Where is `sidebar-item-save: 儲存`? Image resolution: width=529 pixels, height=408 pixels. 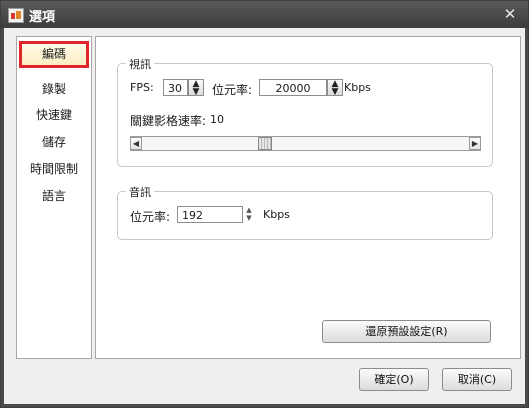
sidebar-item-save: 儲存 is located at coordinates (54, 142).